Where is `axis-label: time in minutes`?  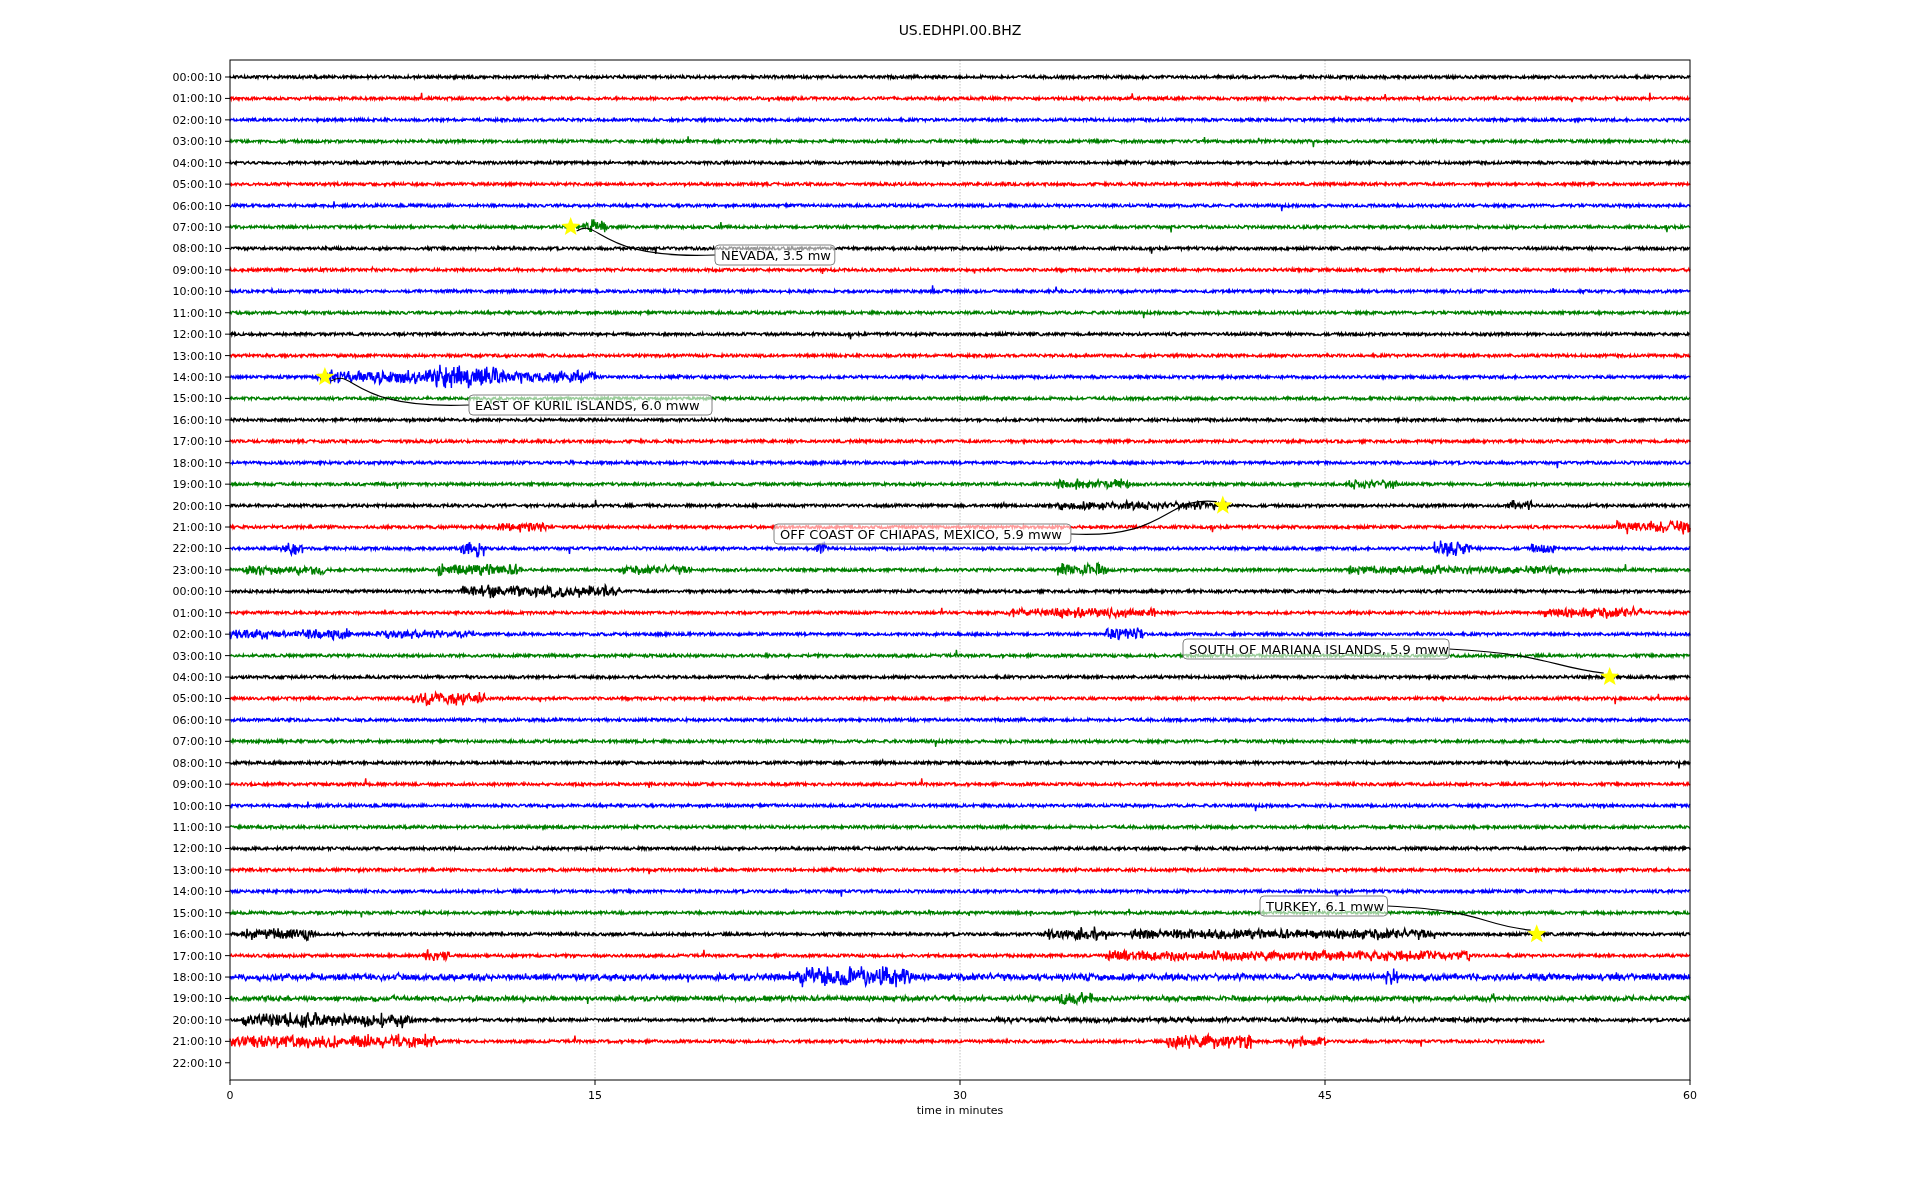
axis-label: time in minutes is located at coordinates (960, 1110).